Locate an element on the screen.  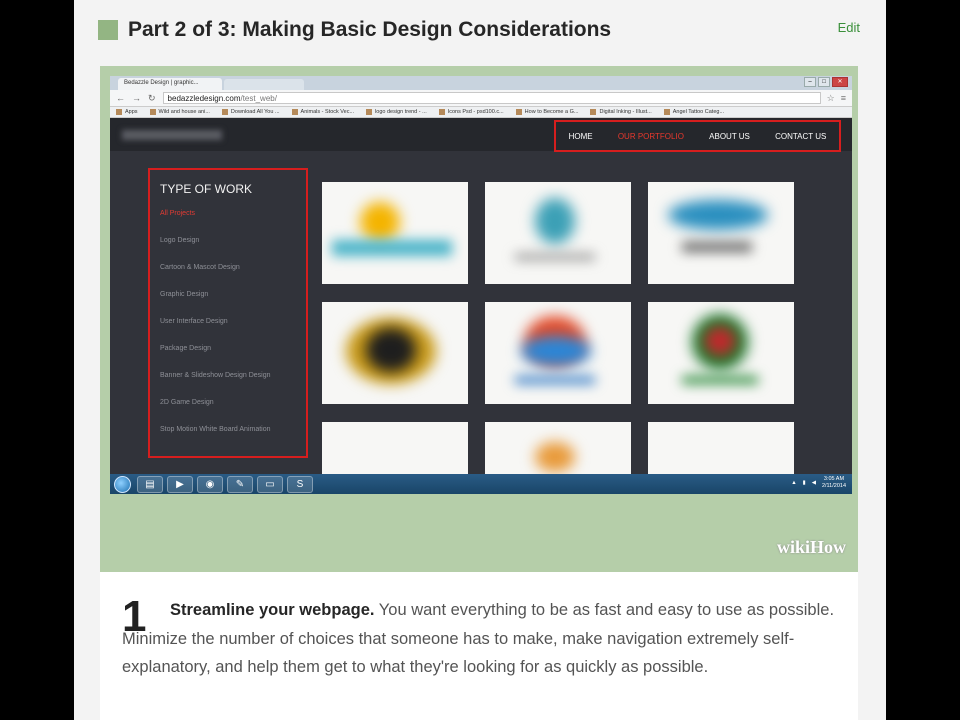
edit-link: Edit is located at coordinates (849, 27).